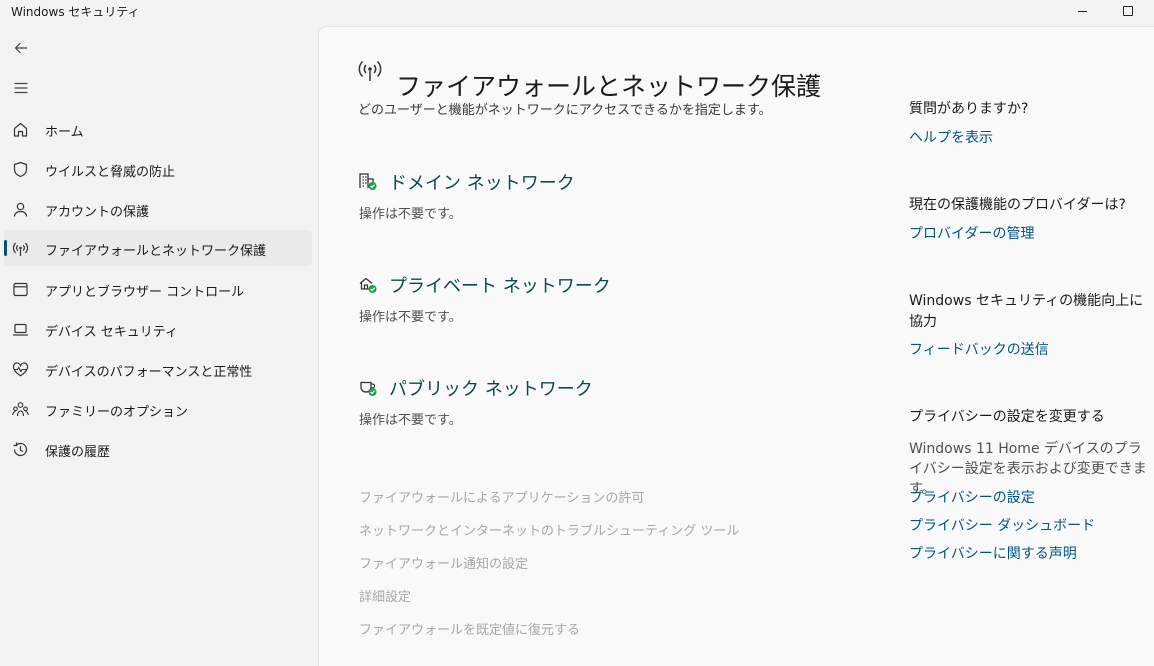 This screenshot has height=666, width=1154. What do you see at coordinates (565, 110) in the screenshot?
I see `page-description: どのユーザーと機能がネットワークにアクセスできるかを指定します。` at bounding box center [565, 110].